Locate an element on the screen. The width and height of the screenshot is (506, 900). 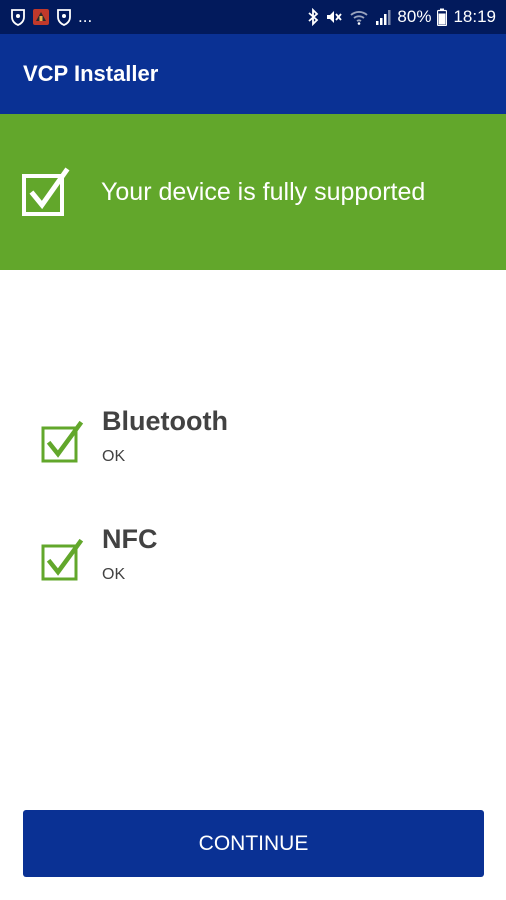
app-bar: VCP Installer is located at coordinates (253, 74).